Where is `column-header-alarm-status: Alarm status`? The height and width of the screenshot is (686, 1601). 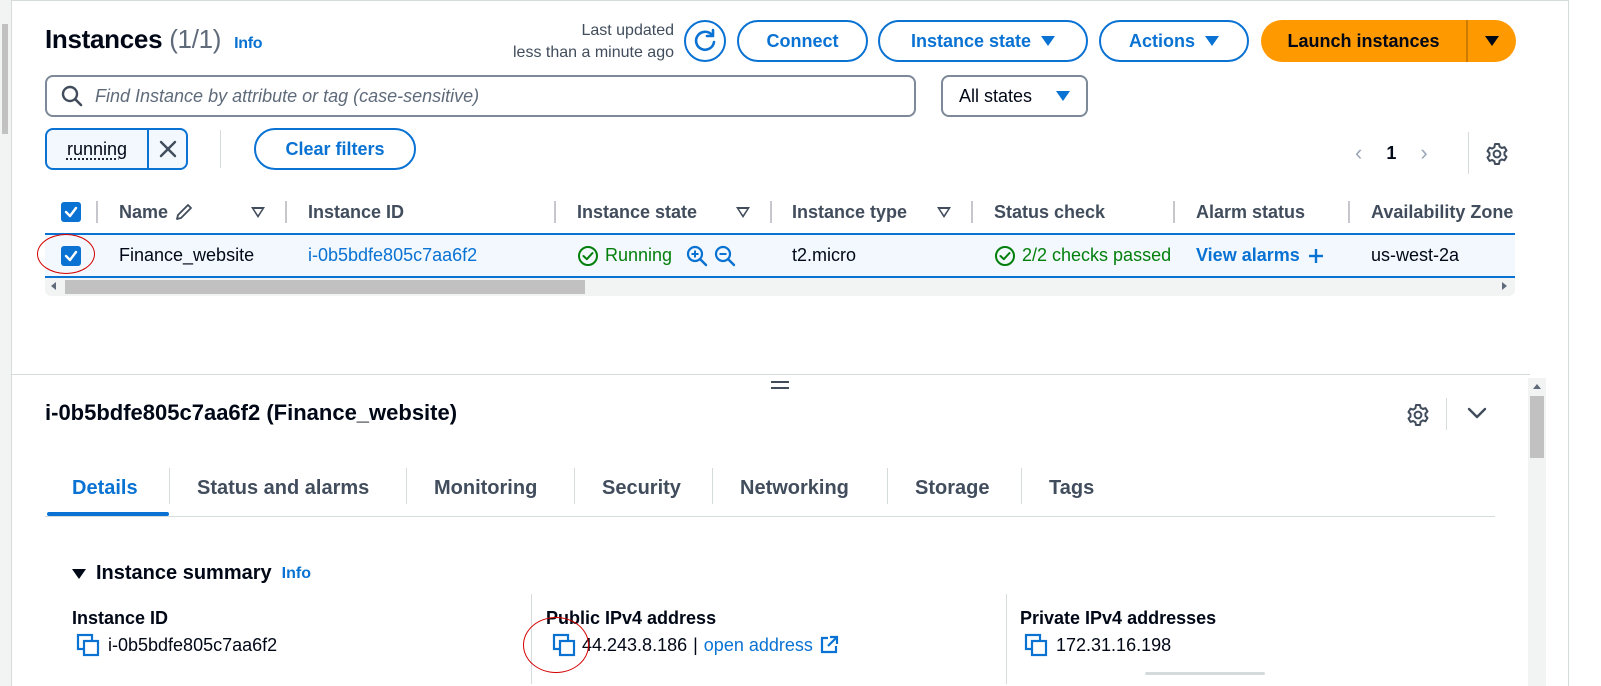
column-header-alarm-status: Alarm status is located at coordinates (1250, 212).